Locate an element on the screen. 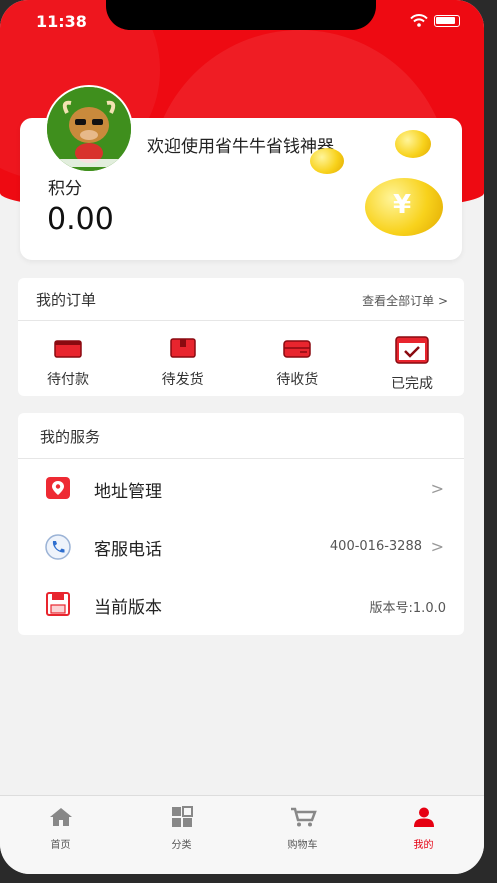  service-address-management: 地址管理 > is located at coordinates (241, 488).